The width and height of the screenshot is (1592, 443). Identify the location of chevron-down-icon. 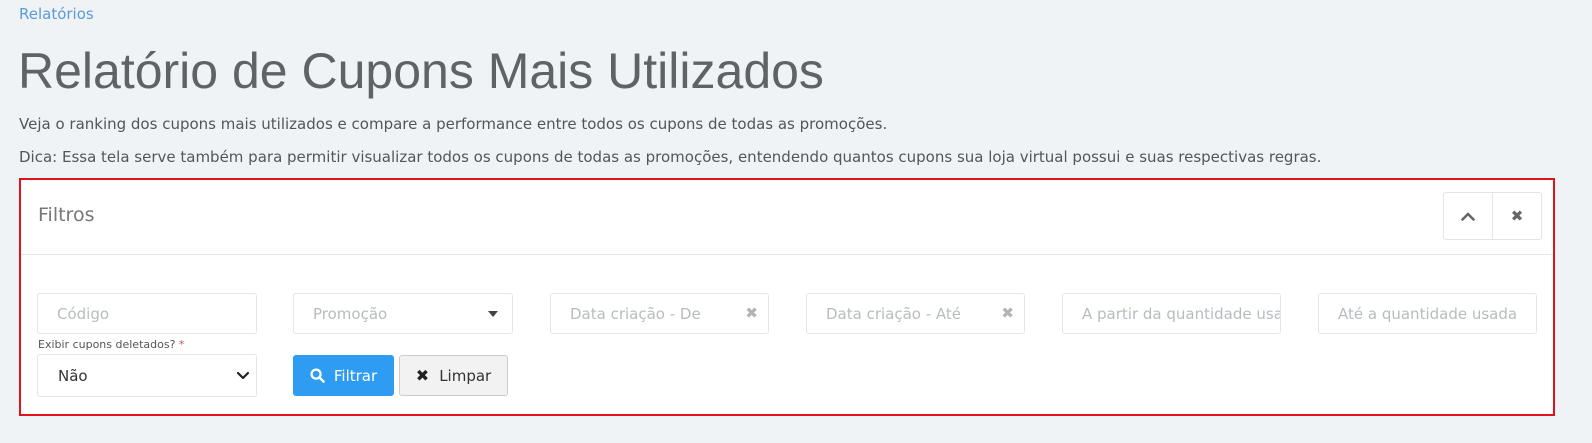
(243, 375).